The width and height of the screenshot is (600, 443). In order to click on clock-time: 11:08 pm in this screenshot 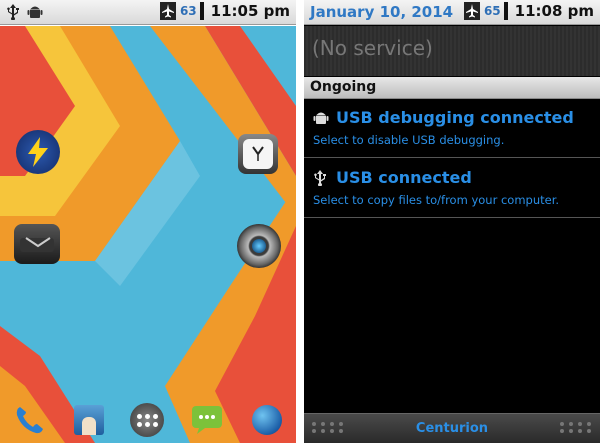, I will do `click(554, 11)`.